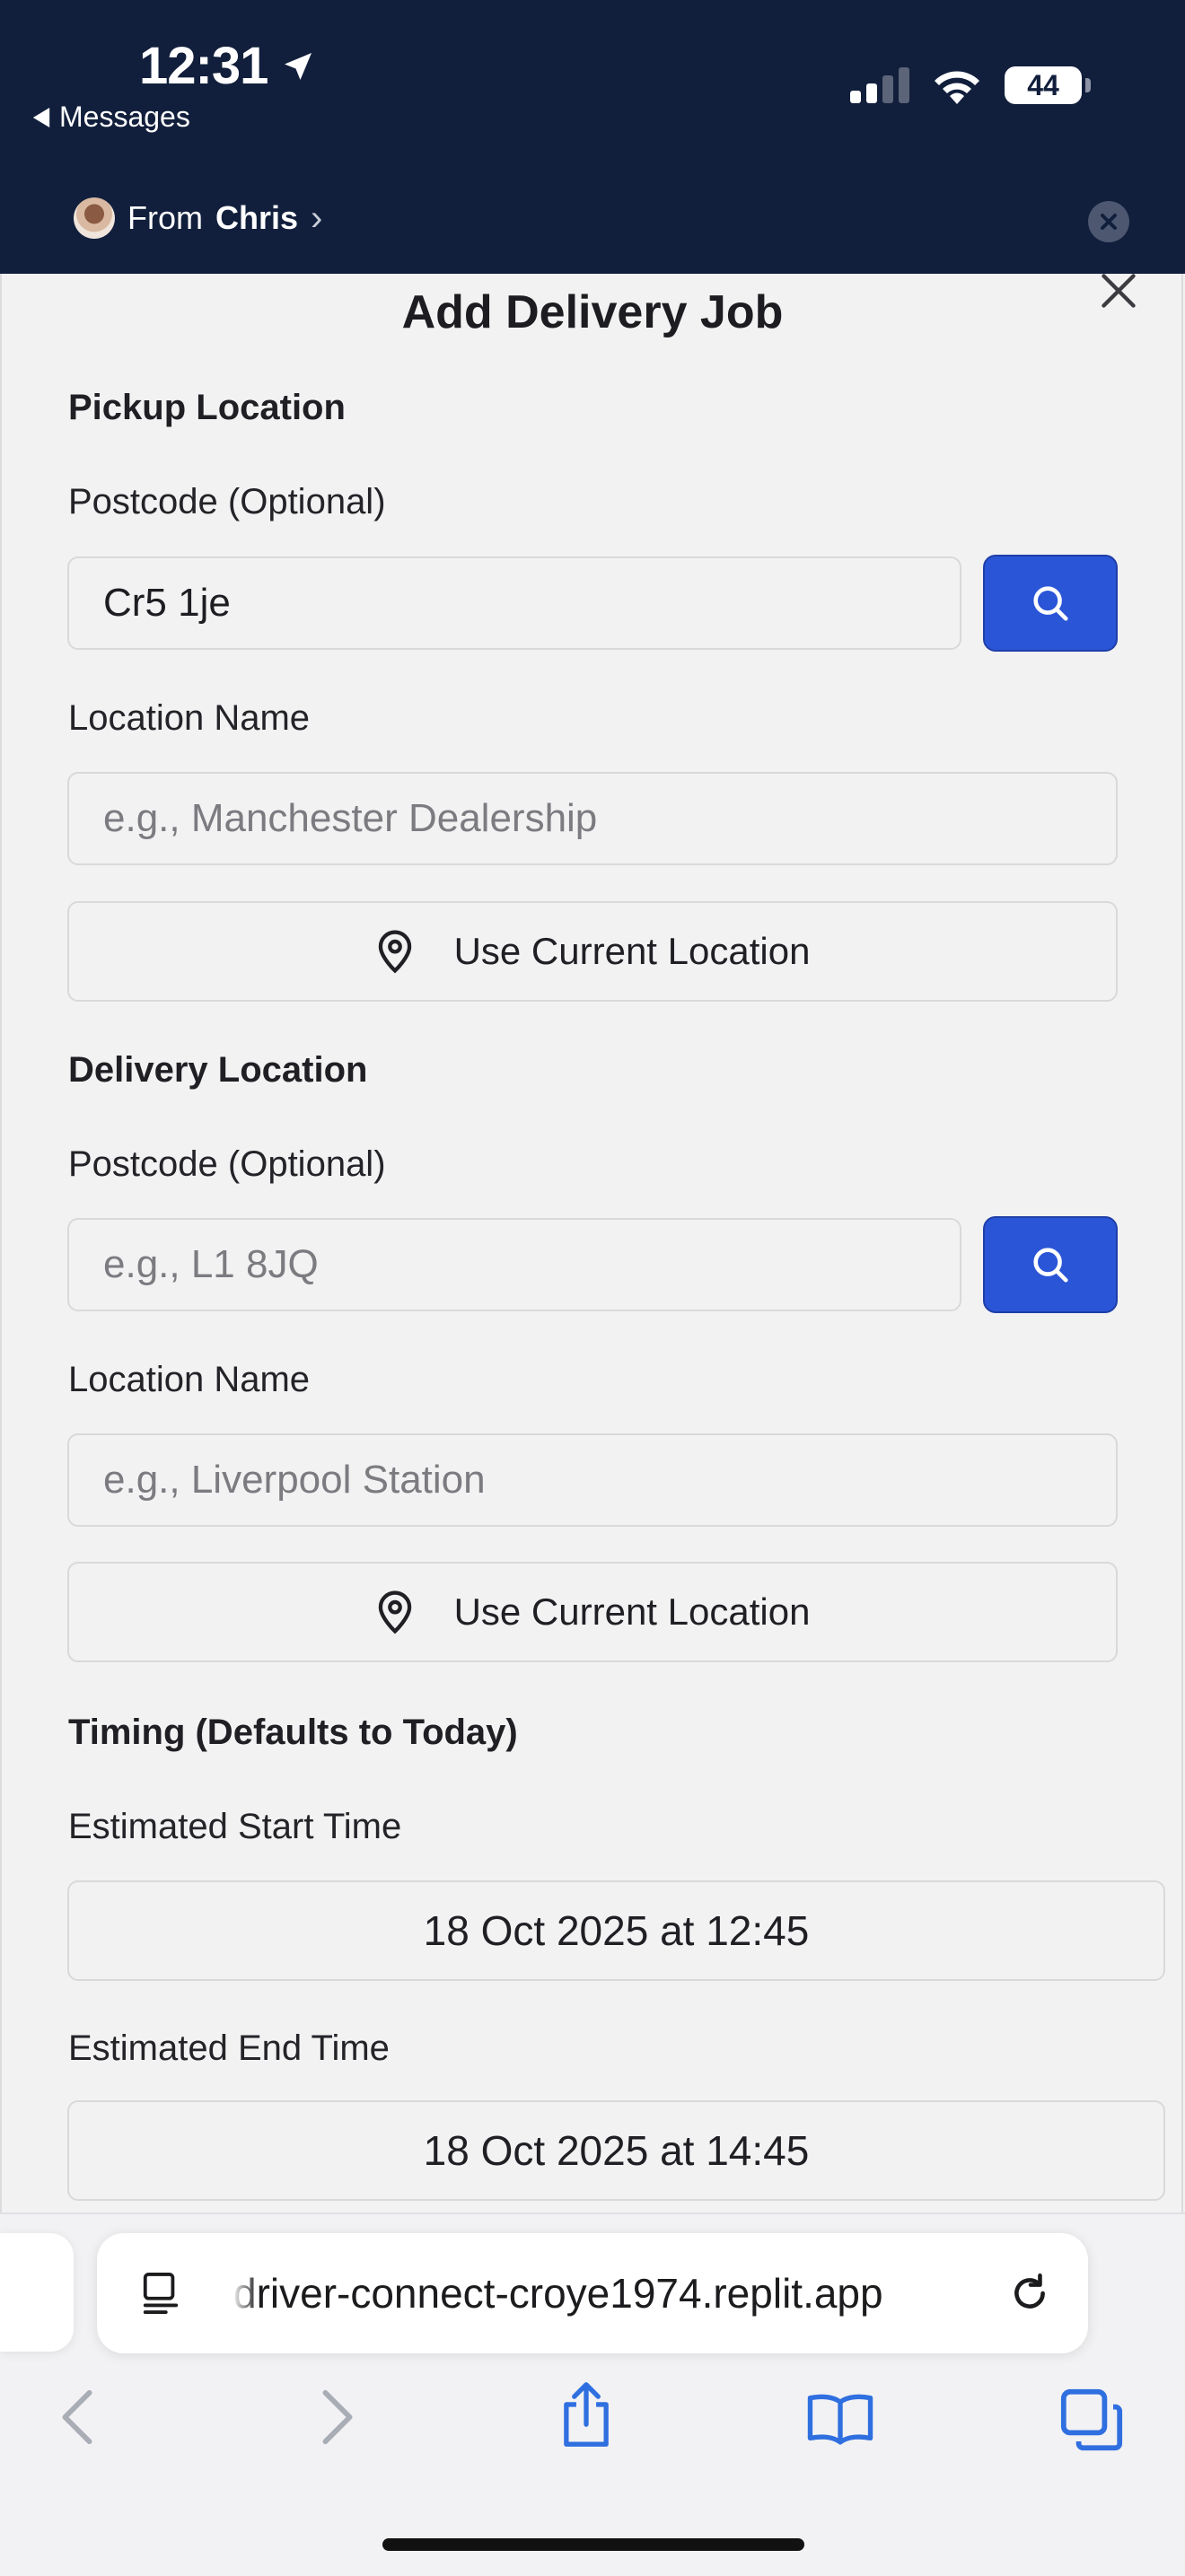 Image resolution: width=1185 pixels, height=2576 pixels. Describe the element at coordinates (317, 217) in the screenshot. I see `chevron-right-icon: ›` at that location.